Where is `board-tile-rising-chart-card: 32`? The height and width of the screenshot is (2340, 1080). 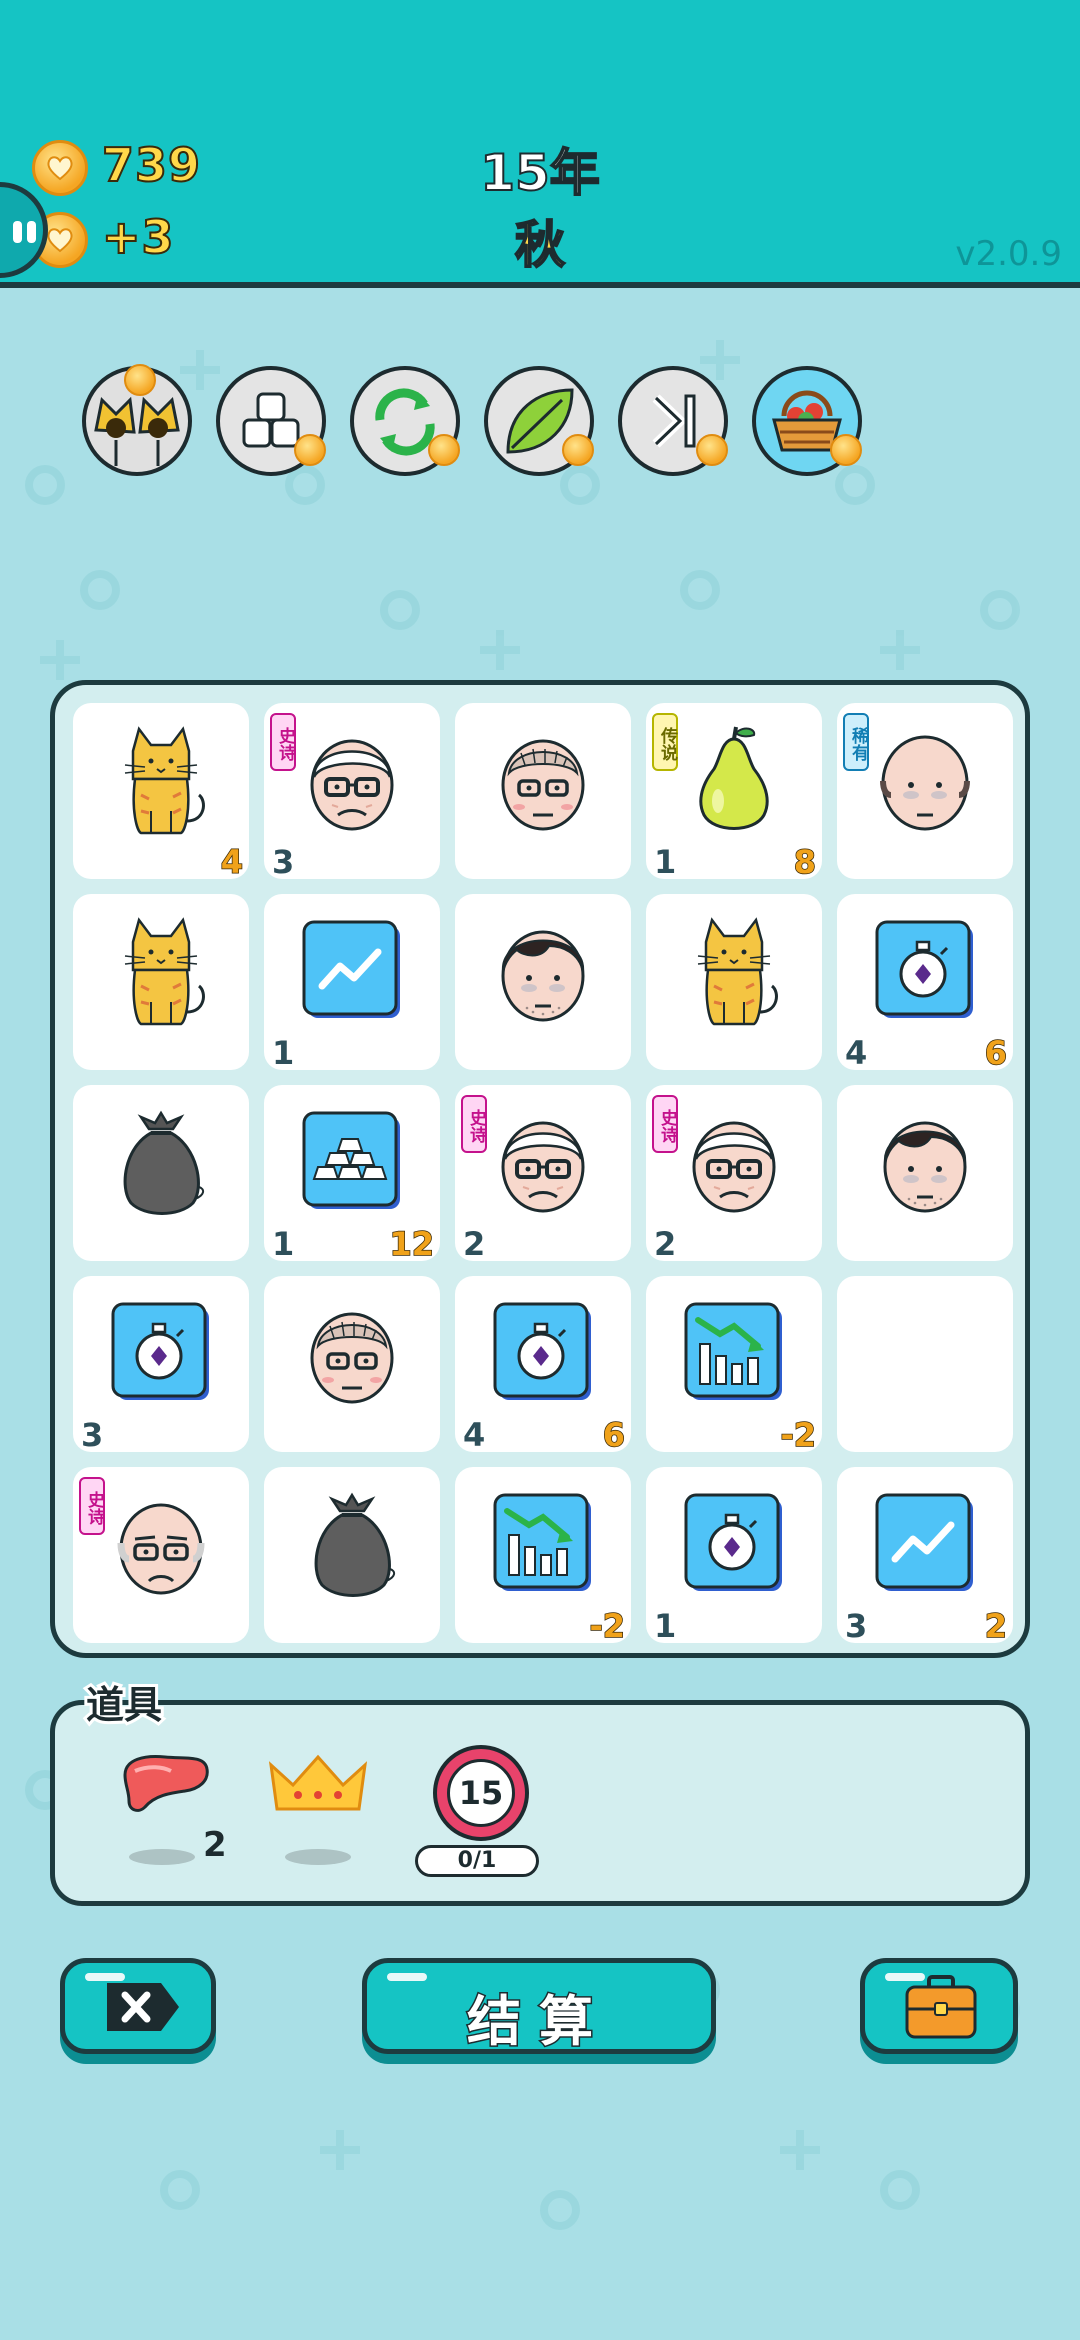
board-tile-rising-chart-card: 32 is located at coordinates (925, 1556).